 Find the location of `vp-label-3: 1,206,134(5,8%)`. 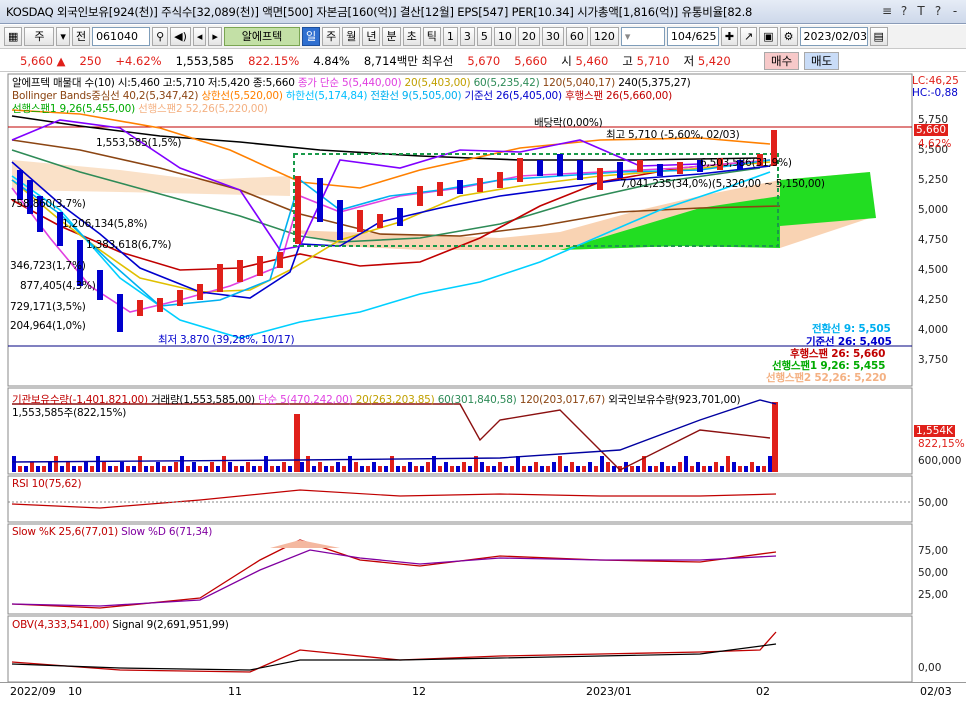

vp-label-3: 1,206,134(5,8%) is located at coordinates (105, 224).